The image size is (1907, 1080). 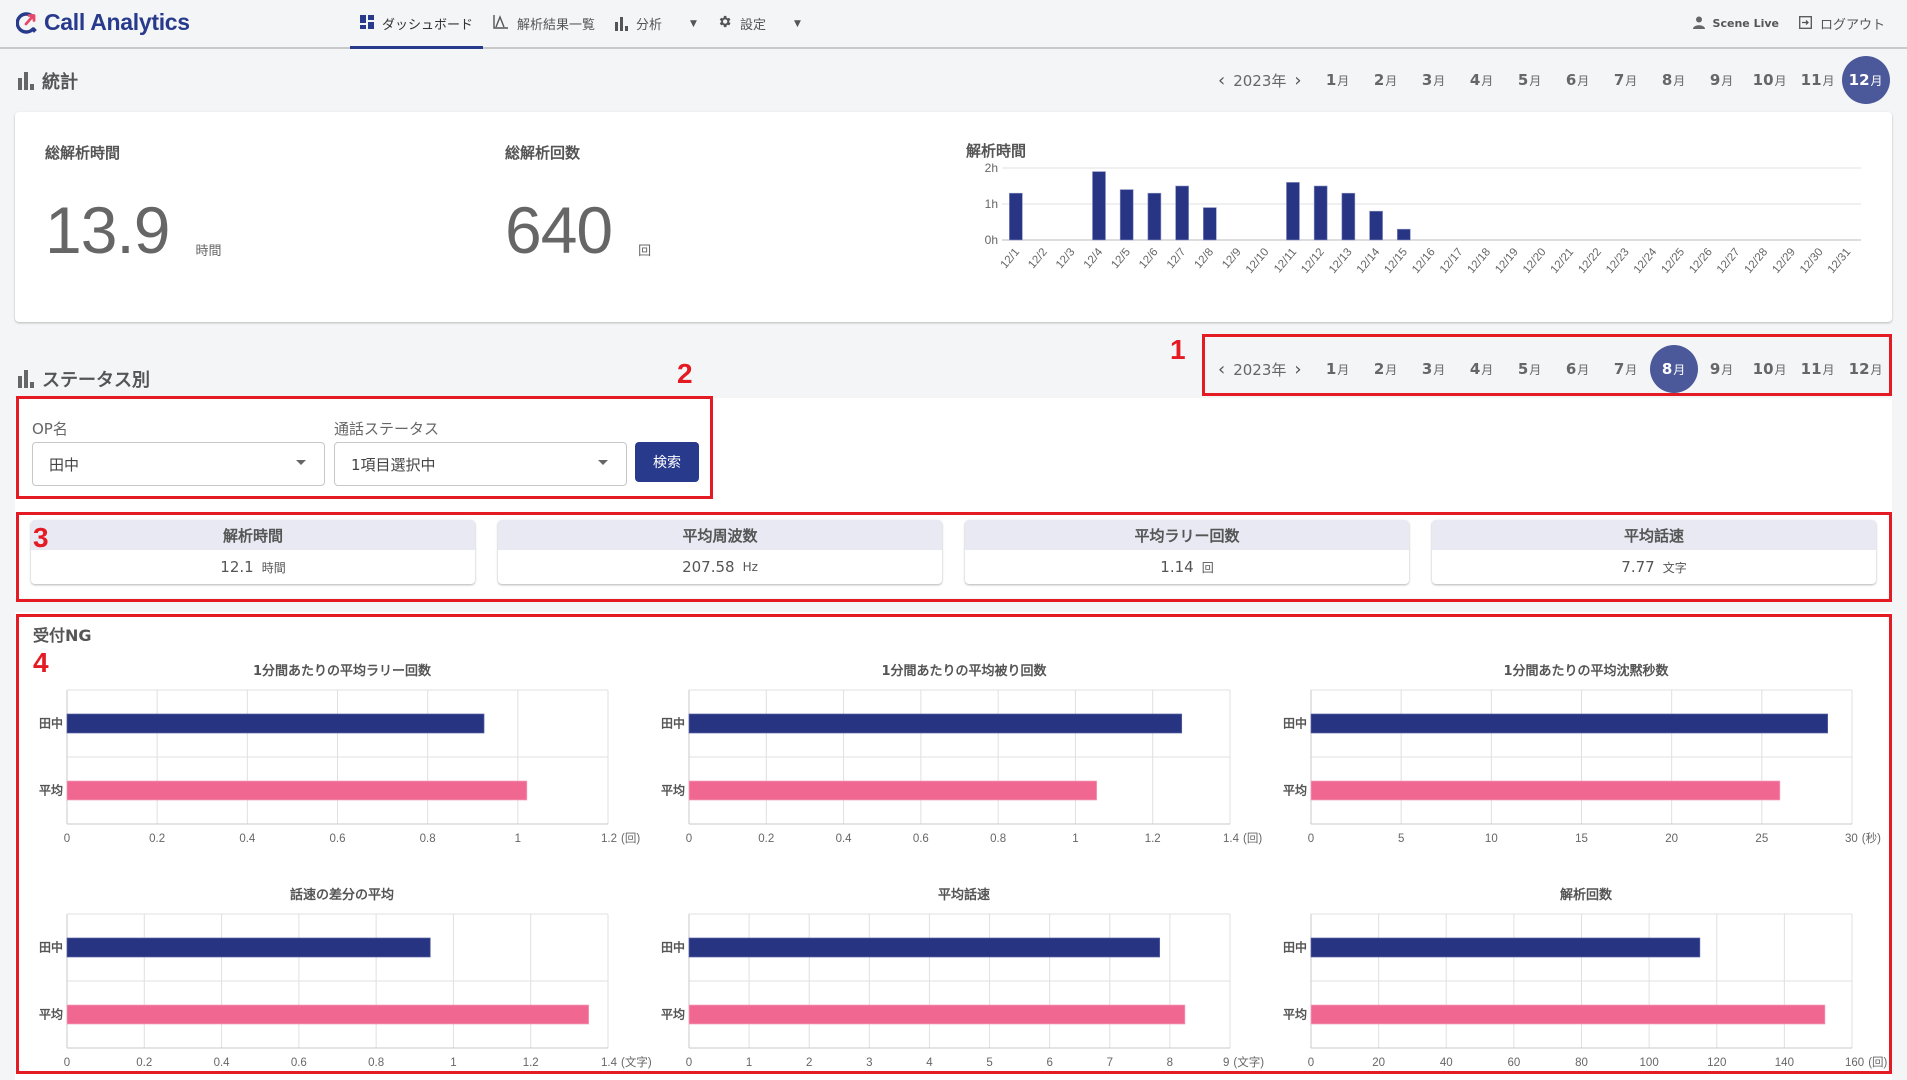 I want to click on logout-icon, so click(x=1805, y=23).